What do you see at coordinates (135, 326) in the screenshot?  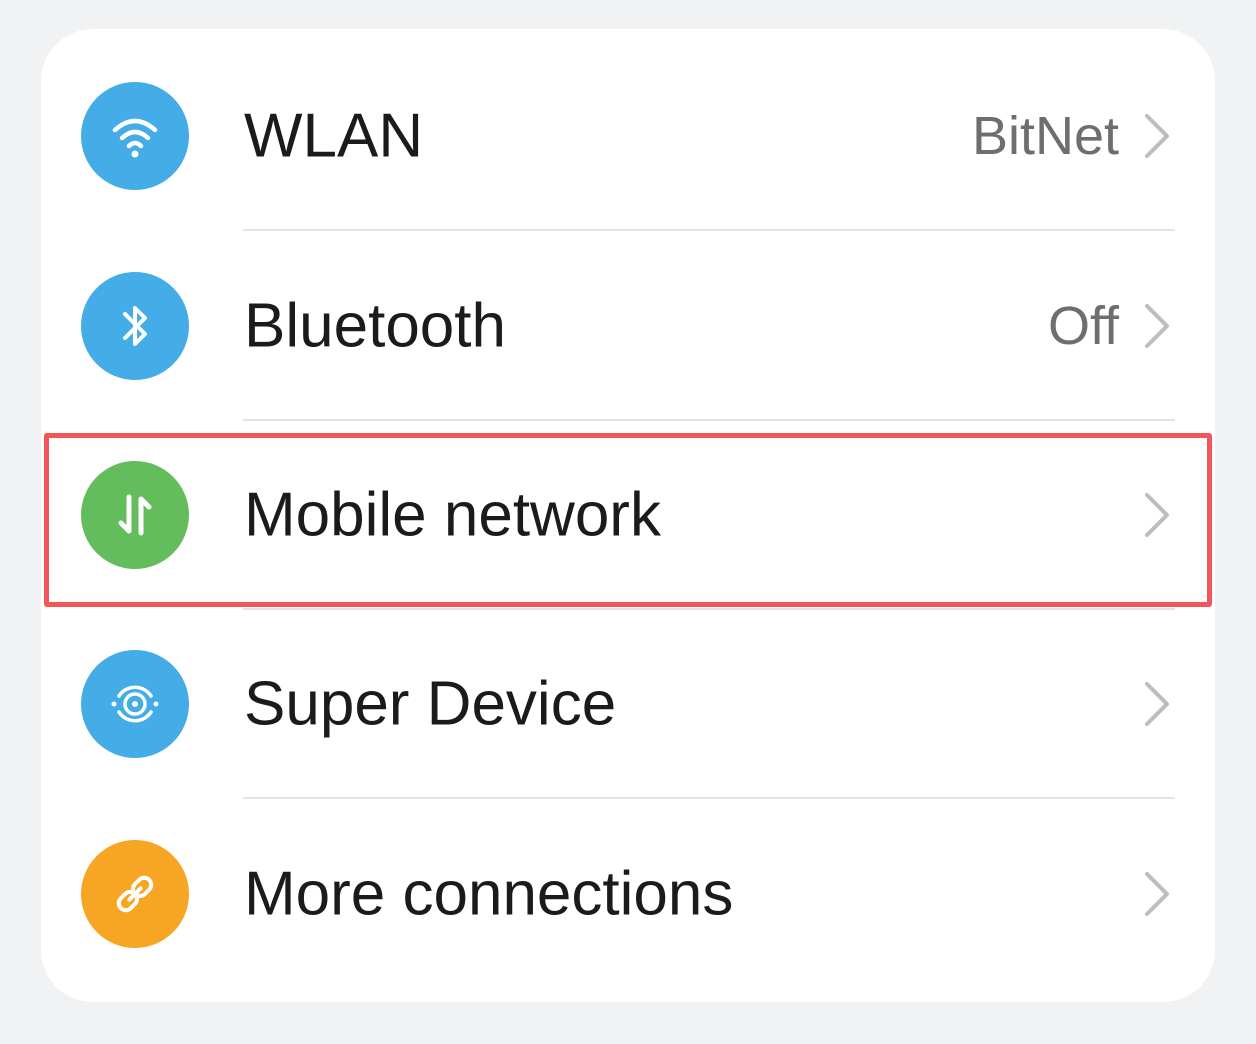 I see `bluetooth-icon` at bounding box center [135, 326].